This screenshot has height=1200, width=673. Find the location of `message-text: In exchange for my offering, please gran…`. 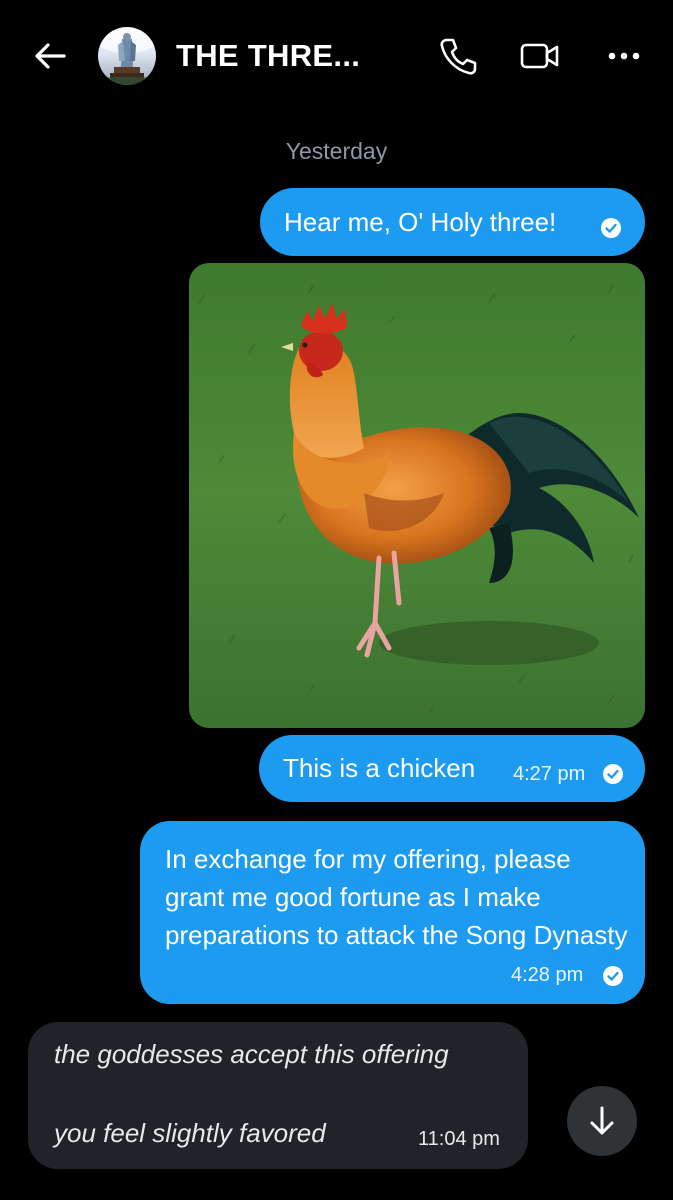

message-text: In exchange for my offering, please gran… is located at coordinates (396, 897).